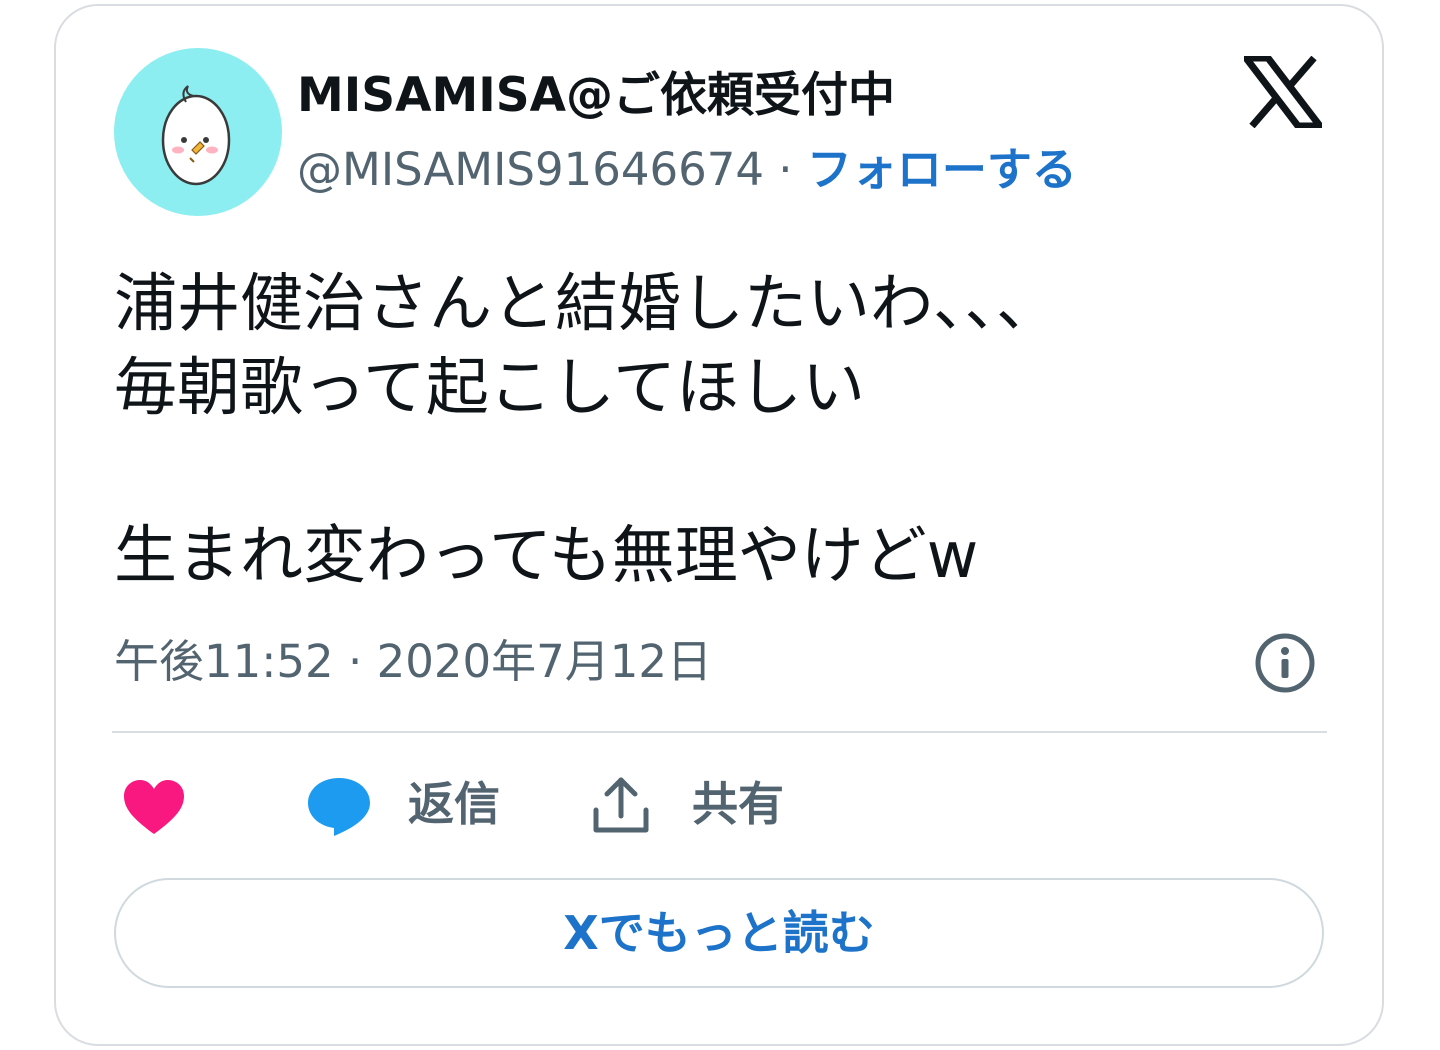 The width and height of the screenshot is (1440, 1050). I want to click on speech-bubble-icon, so click(339, 807).